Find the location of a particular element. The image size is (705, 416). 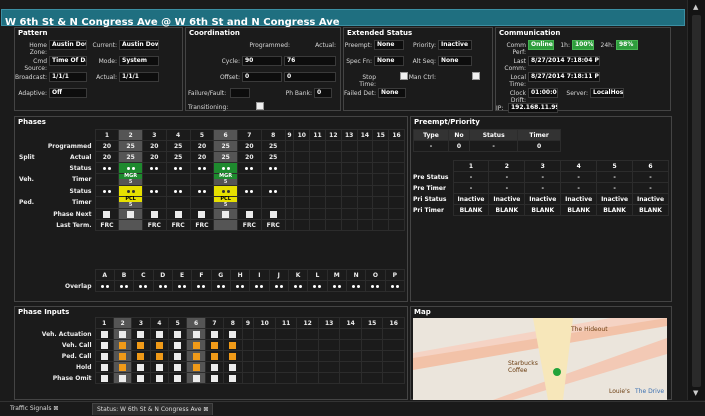

overlap-letter: E is located at coordinates (182, 275).